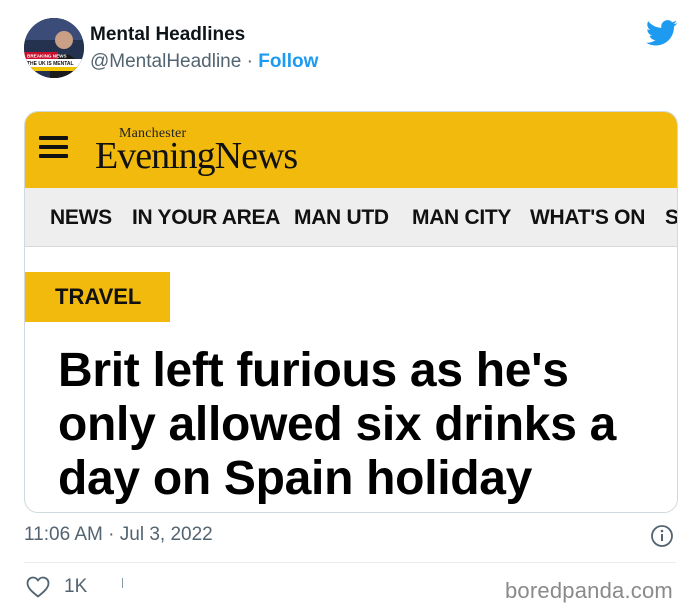 The image size is (700, 614). I want to click on twitter-bird-icon, so click(662, 33).